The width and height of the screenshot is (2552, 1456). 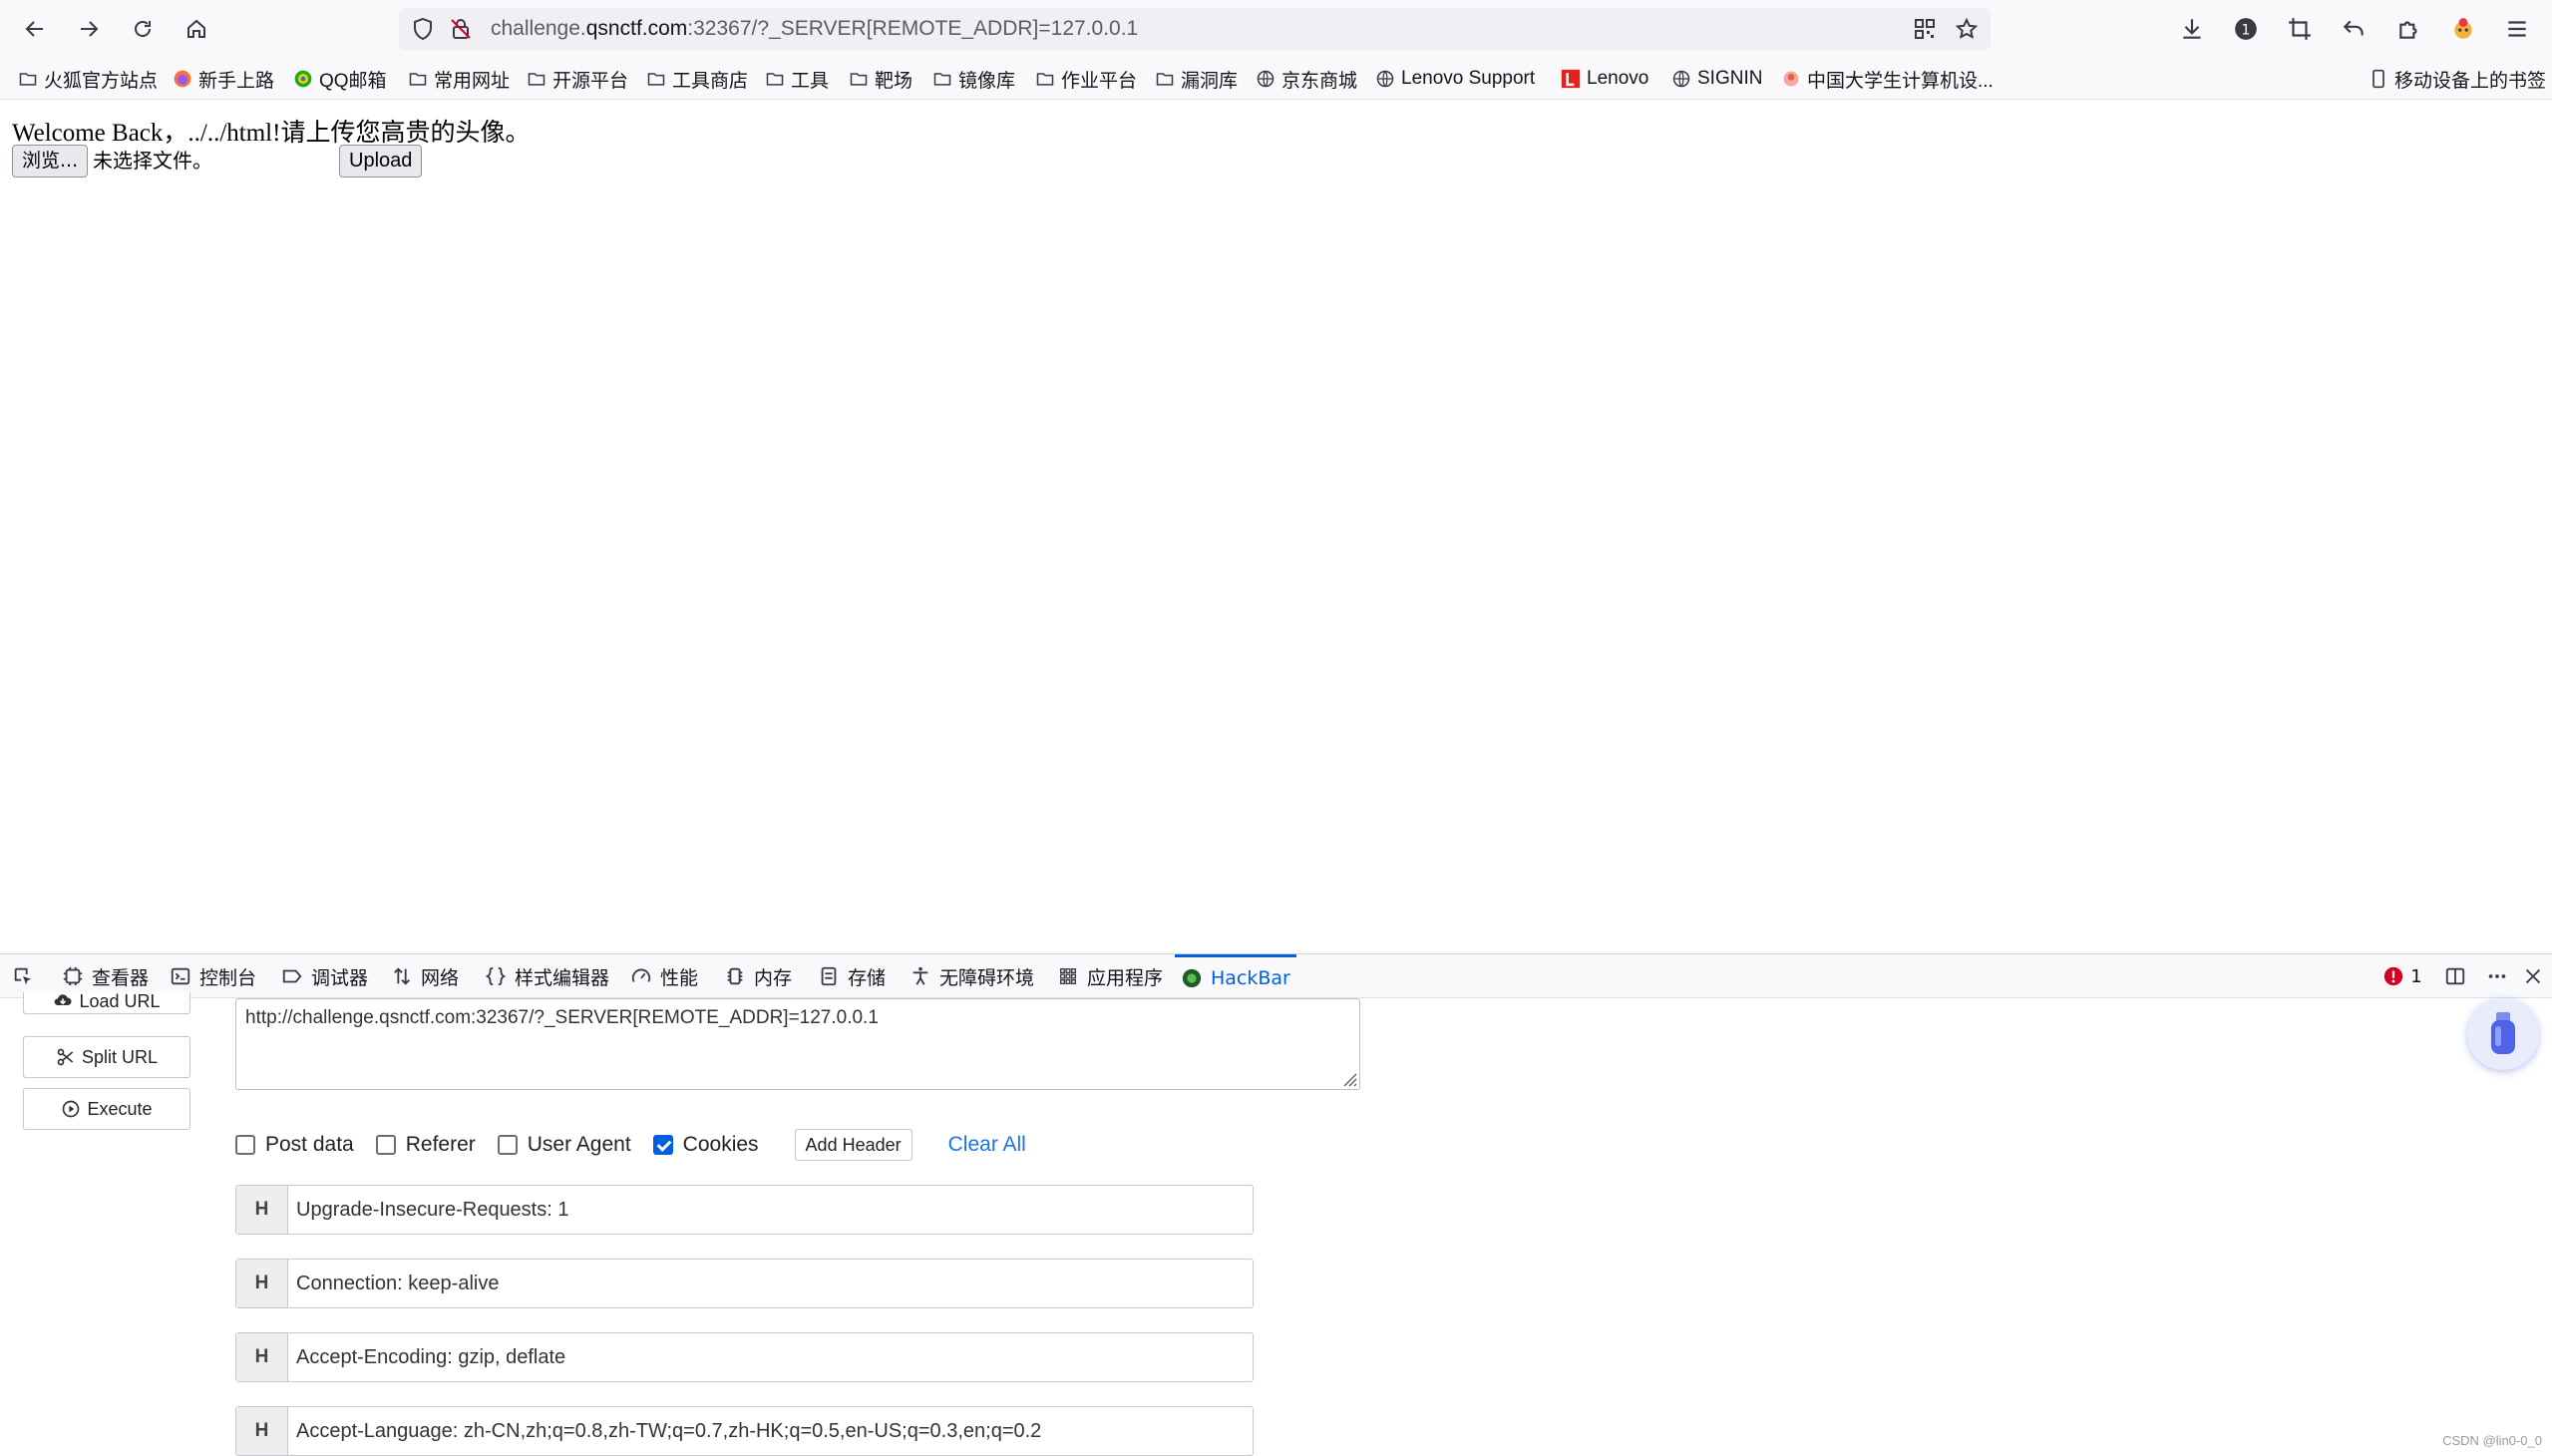 I want to click on user-agent-checkbox, so click(x=507, y=1145).